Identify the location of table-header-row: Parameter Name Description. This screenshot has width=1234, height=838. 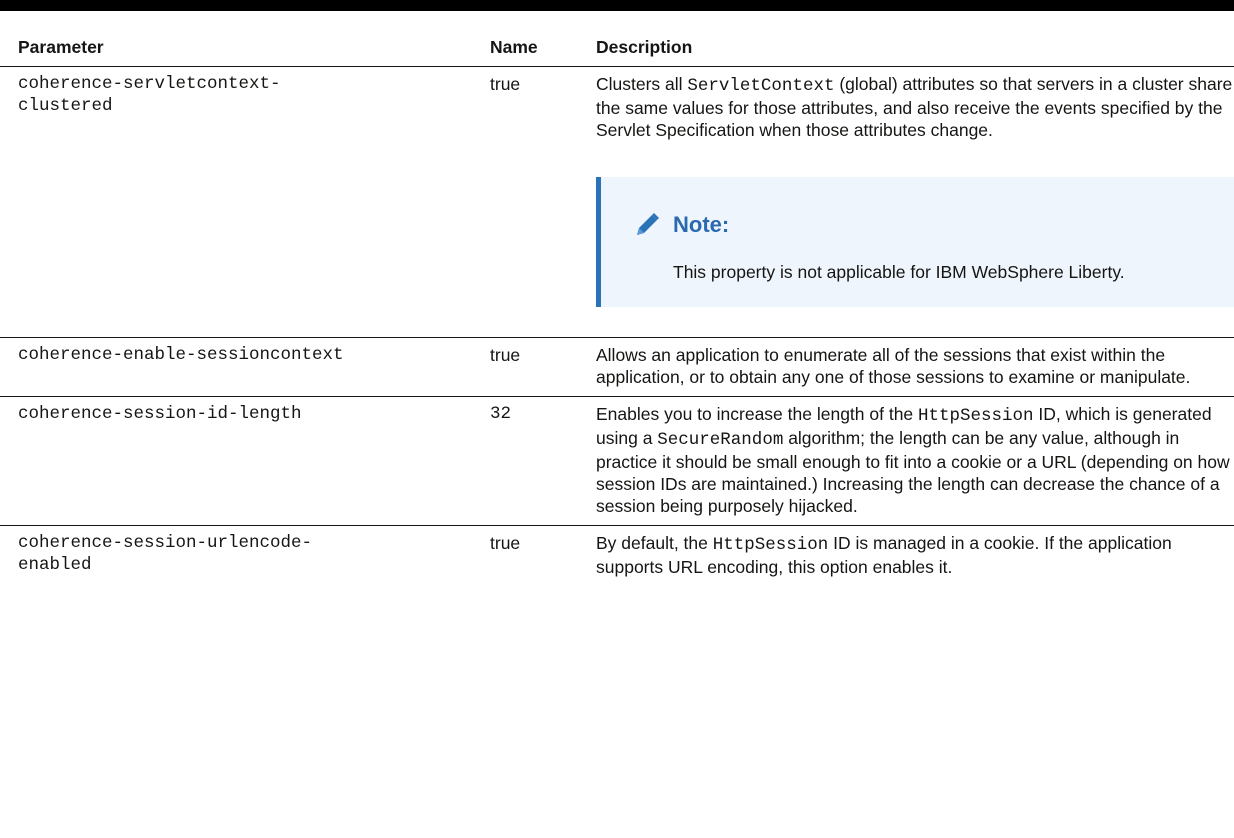
(617, 48).